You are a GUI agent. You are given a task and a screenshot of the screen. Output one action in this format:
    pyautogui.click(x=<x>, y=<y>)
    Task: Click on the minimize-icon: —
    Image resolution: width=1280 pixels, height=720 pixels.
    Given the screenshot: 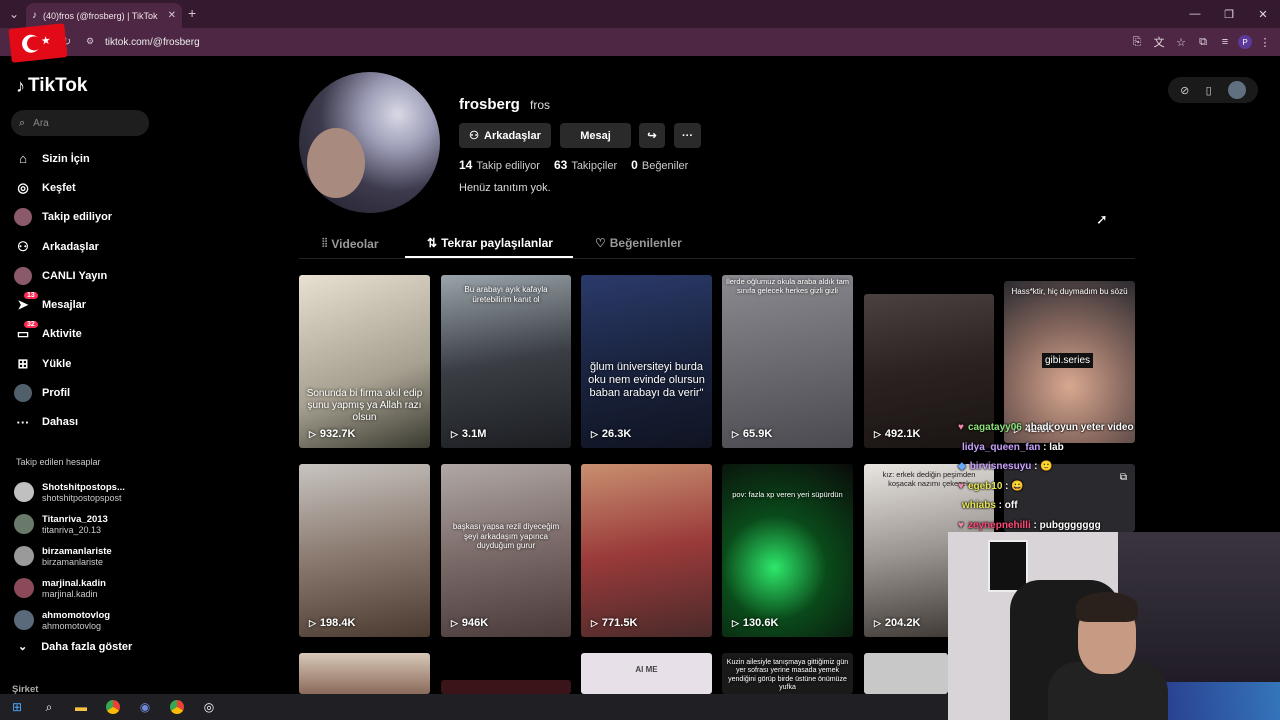 What is the action you would take?
    pyautogui.click(x=1195, y=14)
    